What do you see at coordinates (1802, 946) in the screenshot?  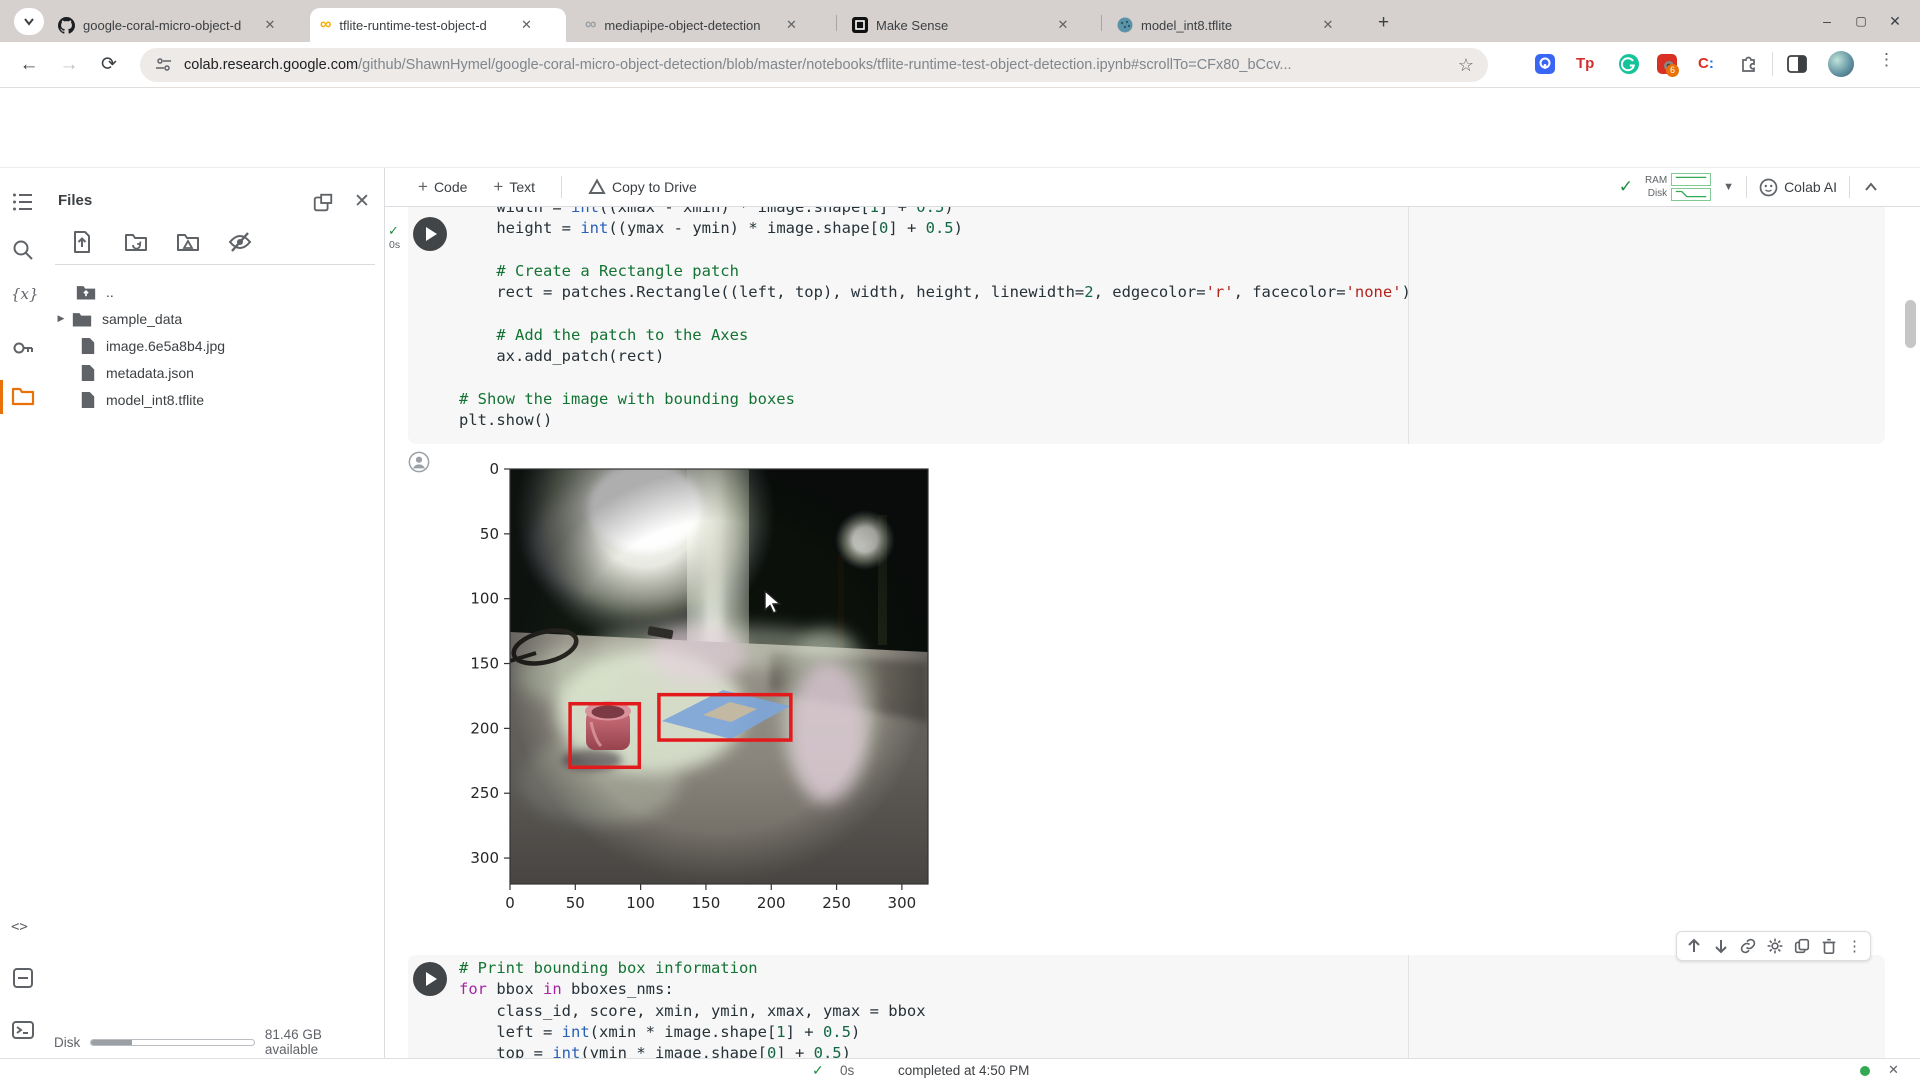 I see `mirror-cell-icon` at bounding box center [1802, 946].